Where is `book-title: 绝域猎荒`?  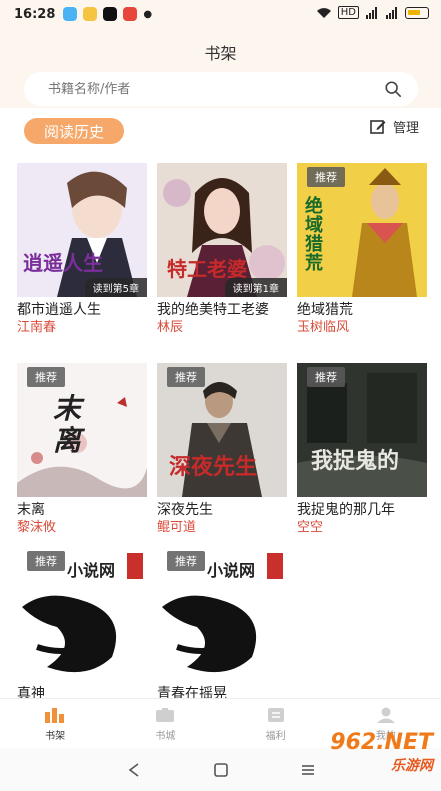 book-title: 绝域猎荒 is located at coordinates (362, 310).